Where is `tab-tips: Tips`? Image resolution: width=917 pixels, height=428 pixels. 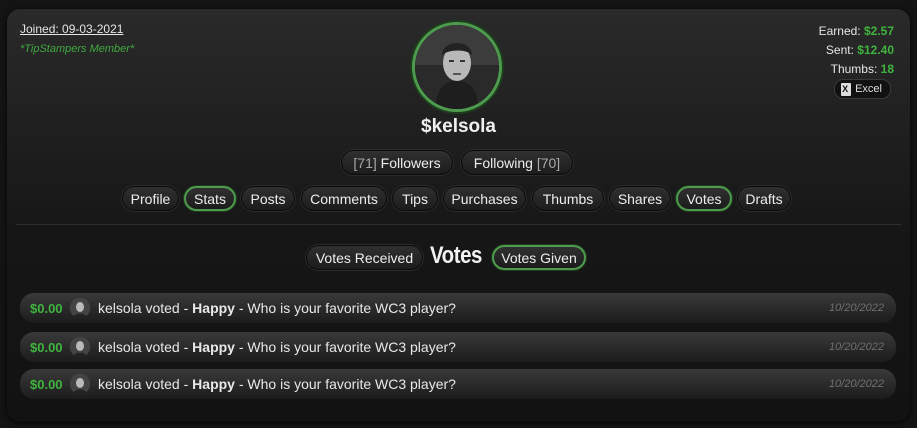
tab-tips: Tips is located at coordinates (415, 198).